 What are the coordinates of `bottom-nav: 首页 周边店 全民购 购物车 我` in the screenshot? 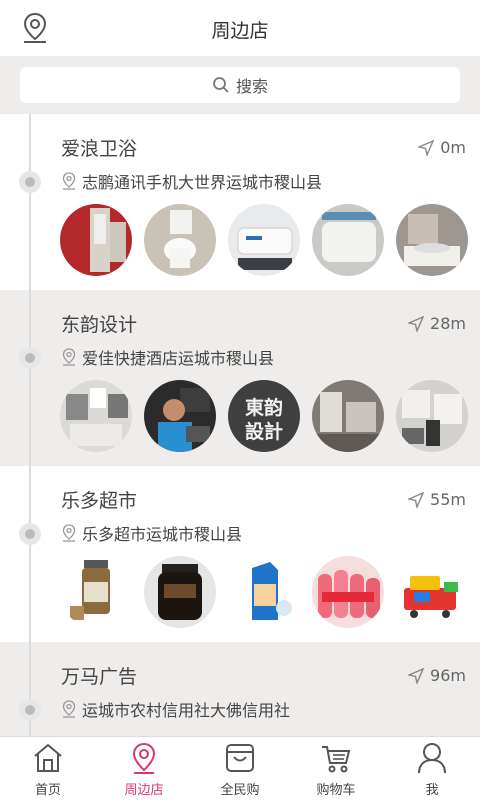 It's located at (240, 768).